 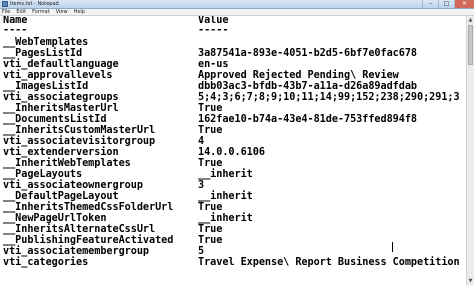 What do you see at coordinates (88, 207) in the screenshot?
I see `property-name: __InheritsThemedCssFolderUrl` at bounding box center [88, 207].